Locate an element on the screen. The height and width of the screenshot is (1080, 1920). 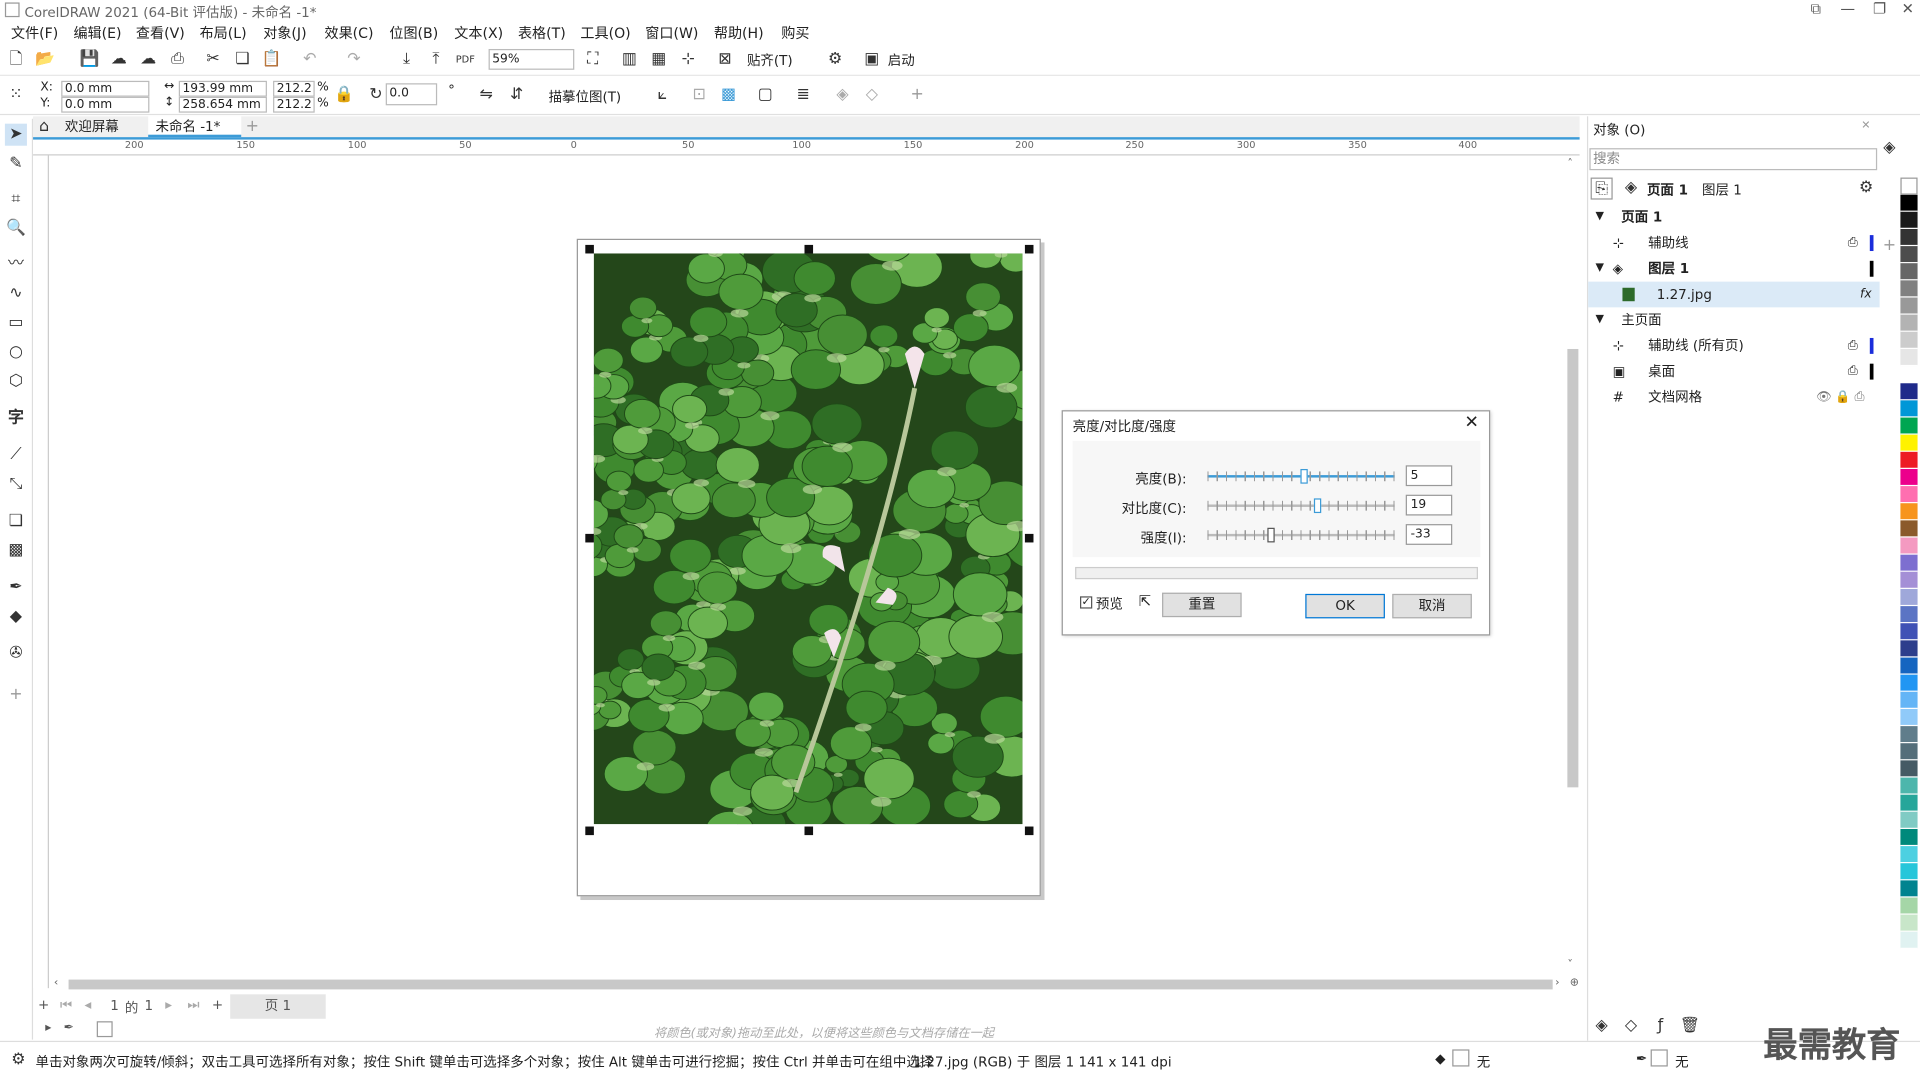
scroll-down-icon: ˅ is located at coordinates (1570, 965).